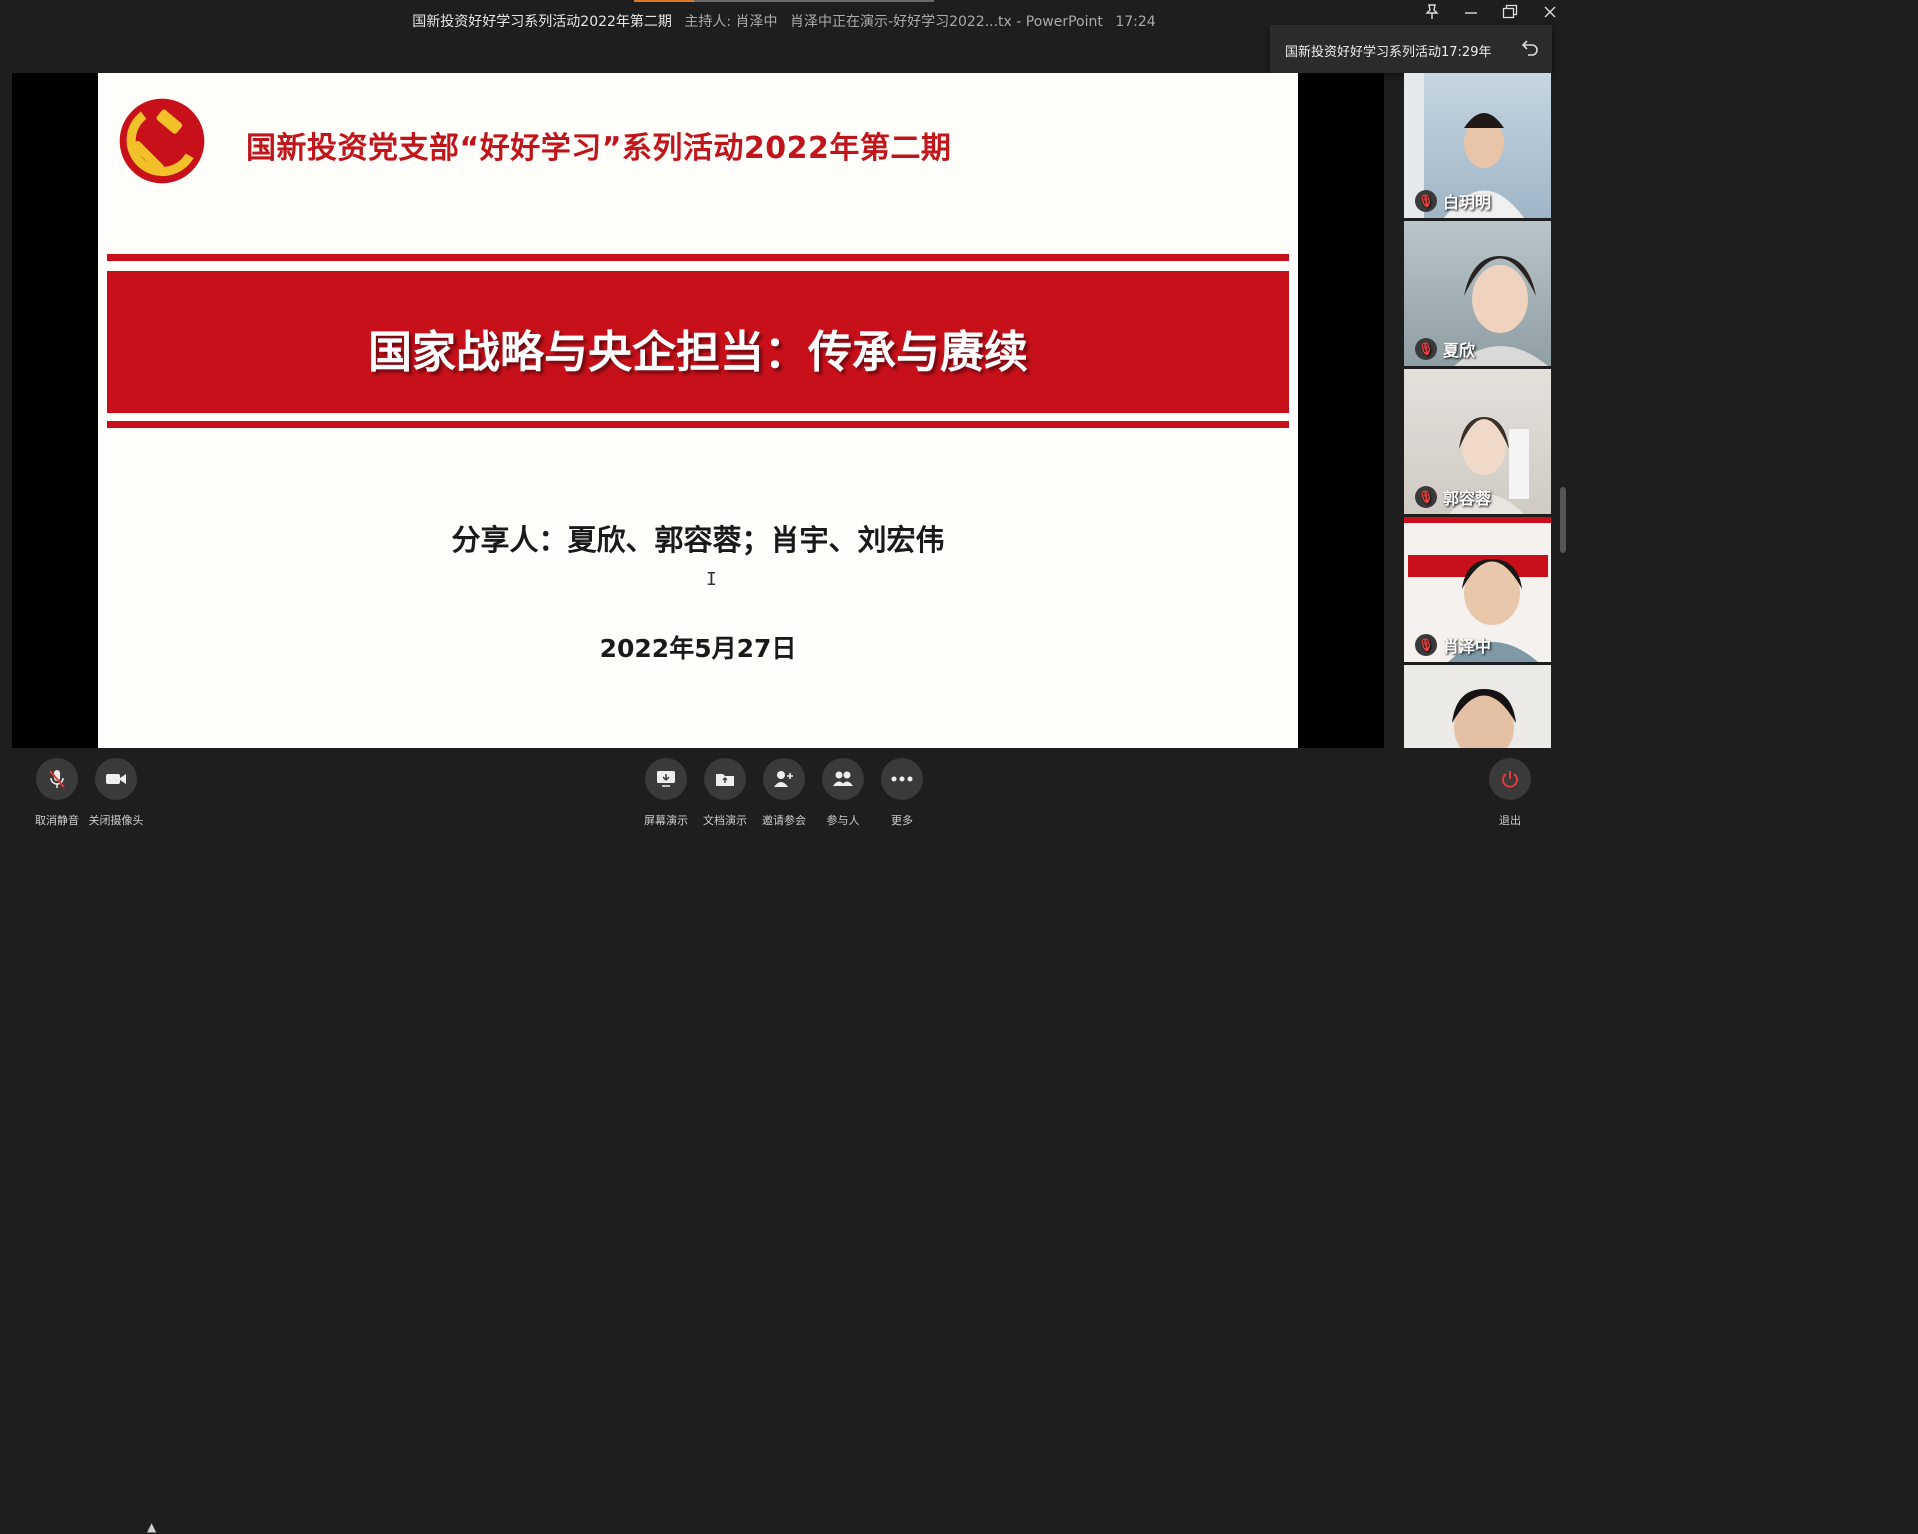 The width and height of the screenshot is (1918, 1534). Describe the element at coordinates (1510, 779) in the screenshot. I see `power-icon` at that location.